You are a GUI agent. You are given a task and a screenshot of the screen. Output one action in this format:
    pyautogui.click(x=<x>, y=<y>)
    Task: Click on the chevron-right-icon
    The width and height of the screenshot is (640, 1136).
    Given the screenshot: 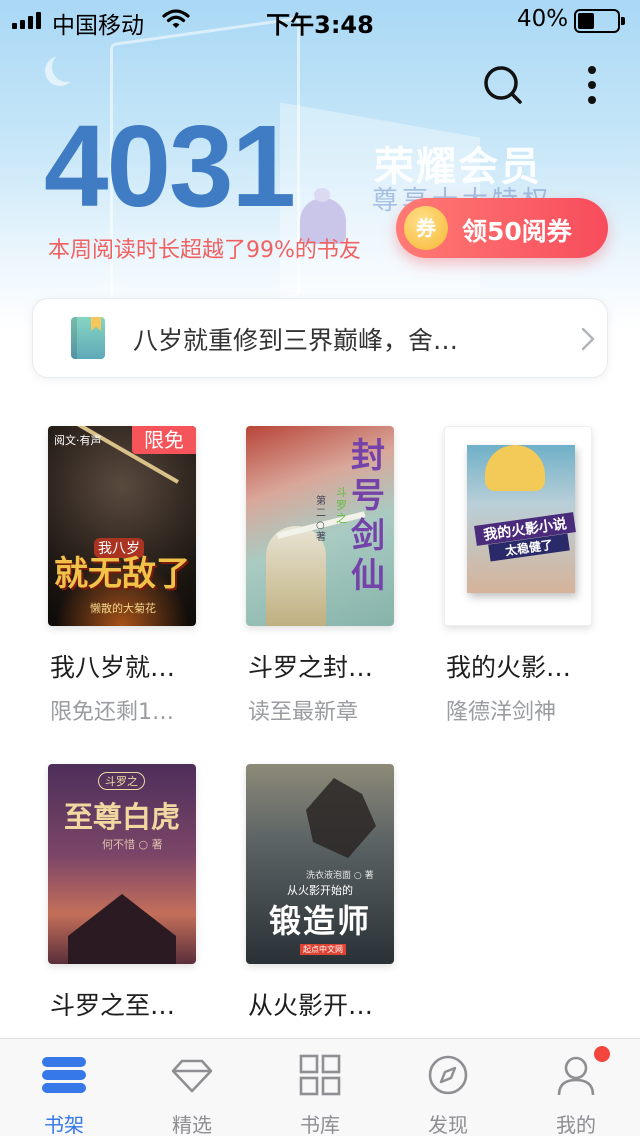 What is the action you would take?
    pyautogui.click(x=588, y=339)
    